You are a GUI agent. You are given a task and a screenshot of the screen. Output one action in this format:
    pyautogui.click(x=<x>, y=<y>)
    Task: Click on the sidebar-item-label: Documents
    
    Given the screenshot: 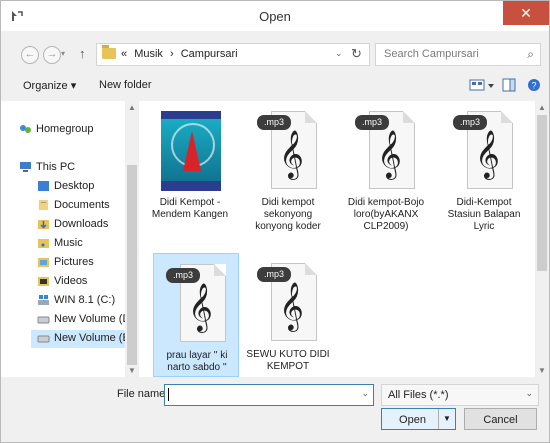 What is the action you would take?
    pyautogui.click(x=82, y=205)
    